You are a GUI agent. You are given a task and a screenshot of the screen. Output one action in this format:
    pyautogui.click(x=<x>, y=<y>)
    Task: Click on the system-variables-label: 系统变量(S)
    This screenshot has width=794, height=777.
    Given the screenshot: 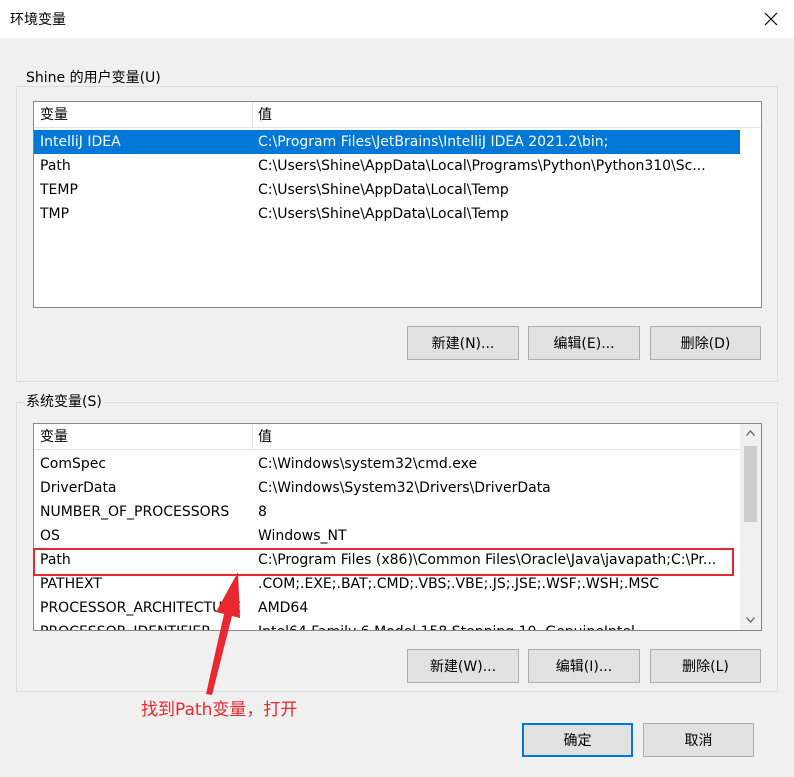 What is the action you would take?
    pyautogui.click(x=64, y=402)
    